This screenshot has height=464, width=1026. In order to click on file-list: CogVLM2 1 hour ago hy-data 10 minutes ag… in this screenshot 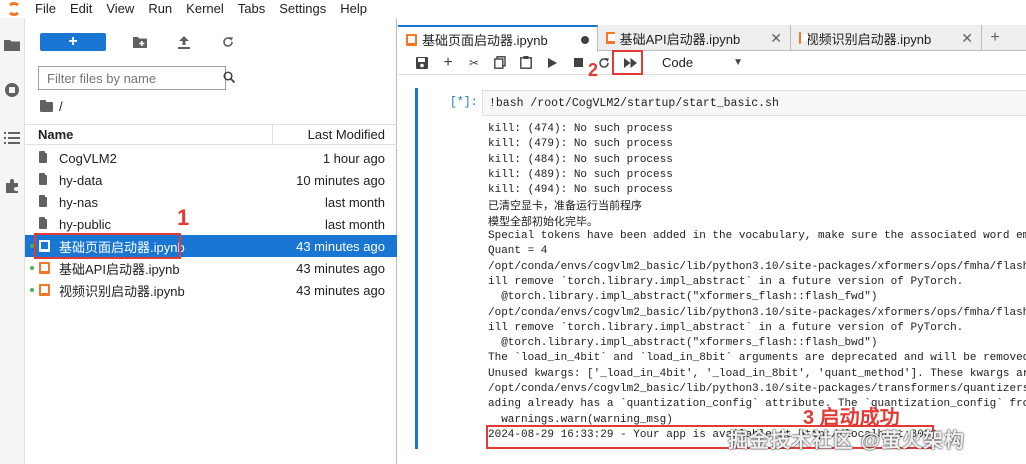, I will do `click(211, 224)`.